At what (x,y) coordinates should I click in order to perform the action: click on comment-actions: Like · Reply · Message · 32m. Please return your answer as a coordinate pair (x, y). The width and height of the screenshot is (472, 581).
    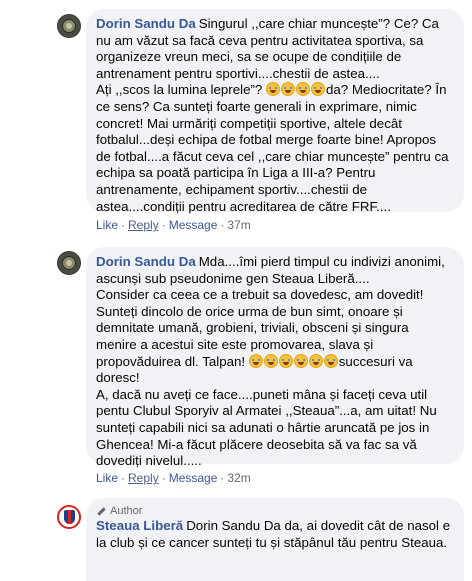
    Looking at the image, I should click on (173, 478).